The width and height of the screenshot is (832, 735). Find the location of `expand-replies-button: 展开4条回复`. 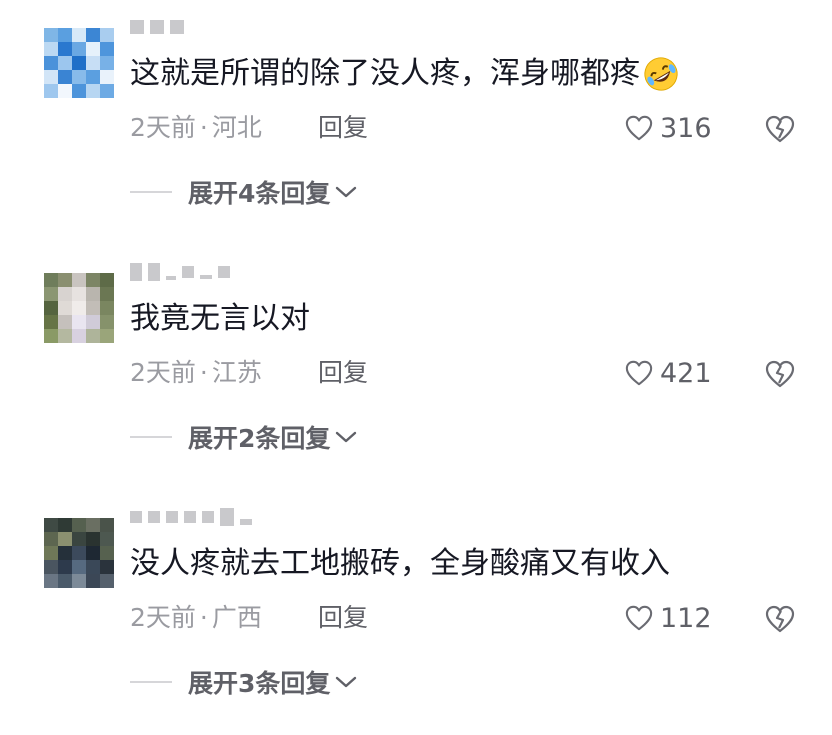

expand-replies-button: 展开4条回复 is located at coordinates (244, 192).